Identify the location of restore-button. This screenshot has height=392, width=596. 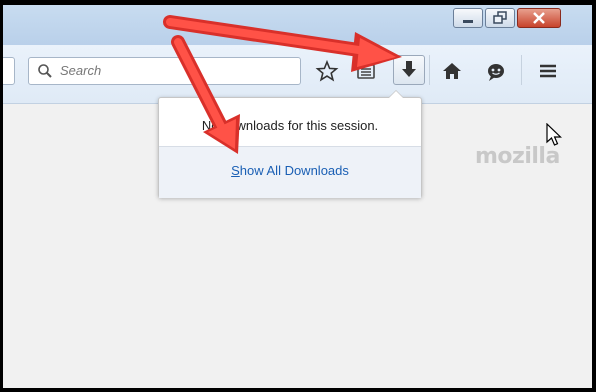
(500, 18).